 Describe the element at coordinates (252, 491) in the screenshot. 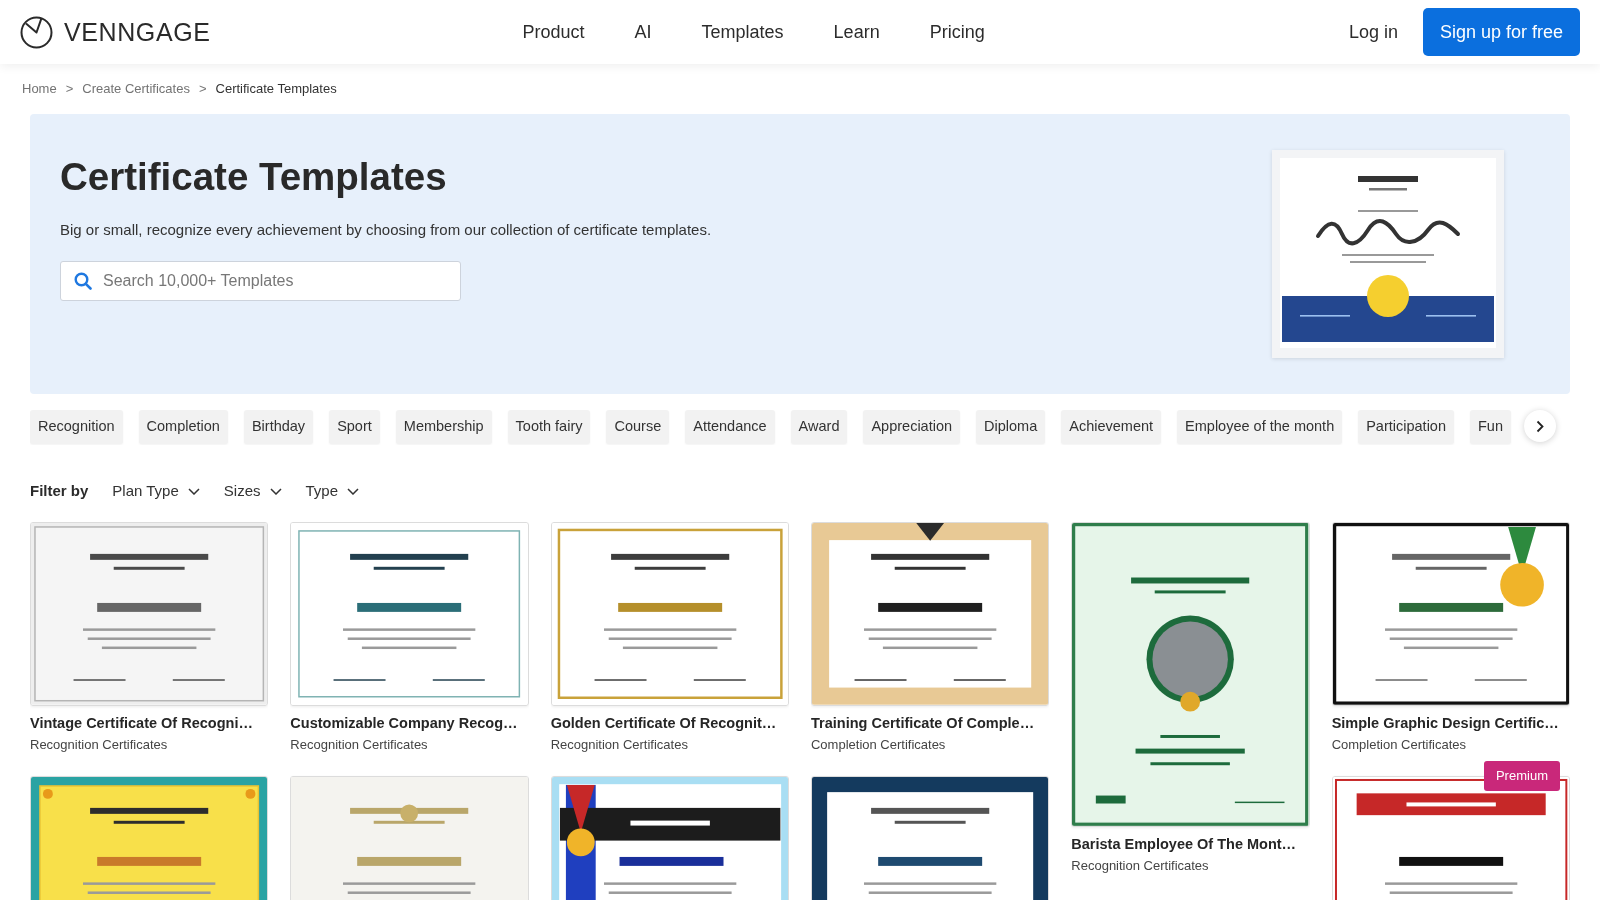

I see `filter-dropdown: Sizes` at that location.